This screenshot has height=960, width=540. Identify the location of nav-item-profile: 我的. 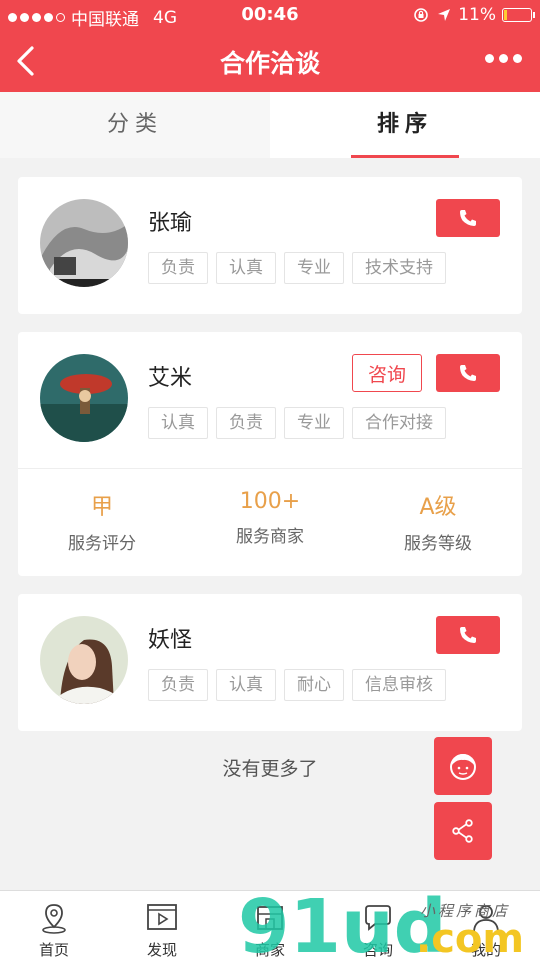
(486, 925).